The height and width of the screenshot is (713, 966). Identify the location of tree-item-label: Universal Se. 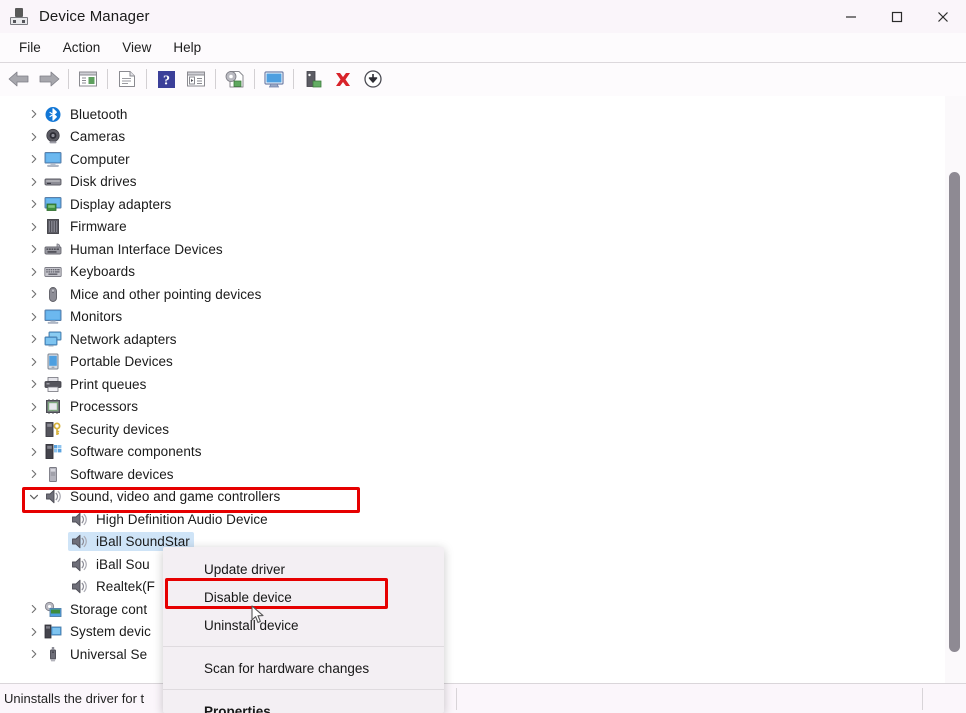
(109, 654).